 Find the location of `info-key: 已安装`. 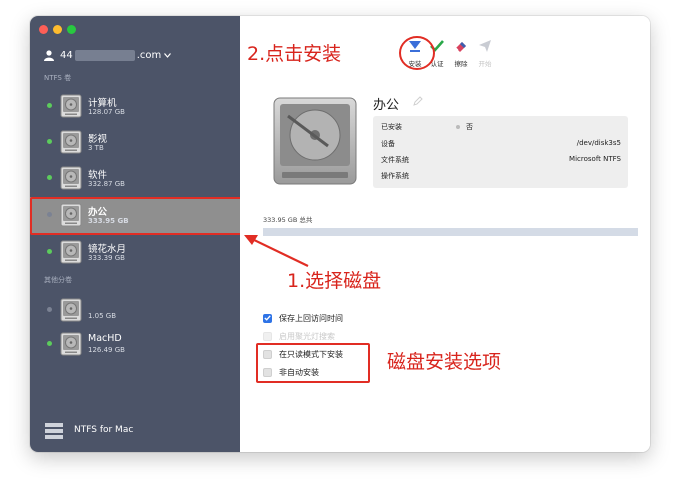

info-key: 已安装 is located at coordinates (391, 127).